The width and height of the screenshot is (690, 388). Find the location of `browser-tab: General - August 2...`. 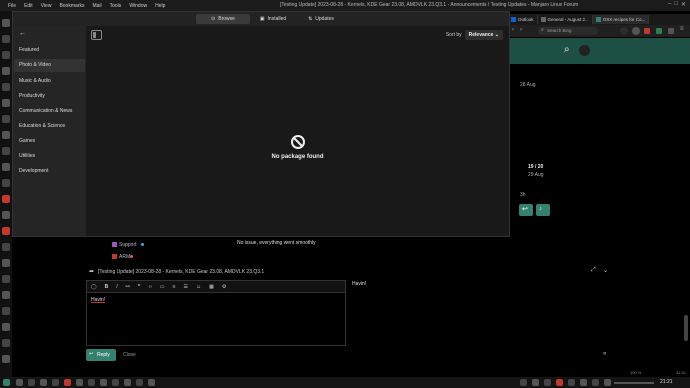

browser-tab: General - August 2... is located at coordinates (565, 19).